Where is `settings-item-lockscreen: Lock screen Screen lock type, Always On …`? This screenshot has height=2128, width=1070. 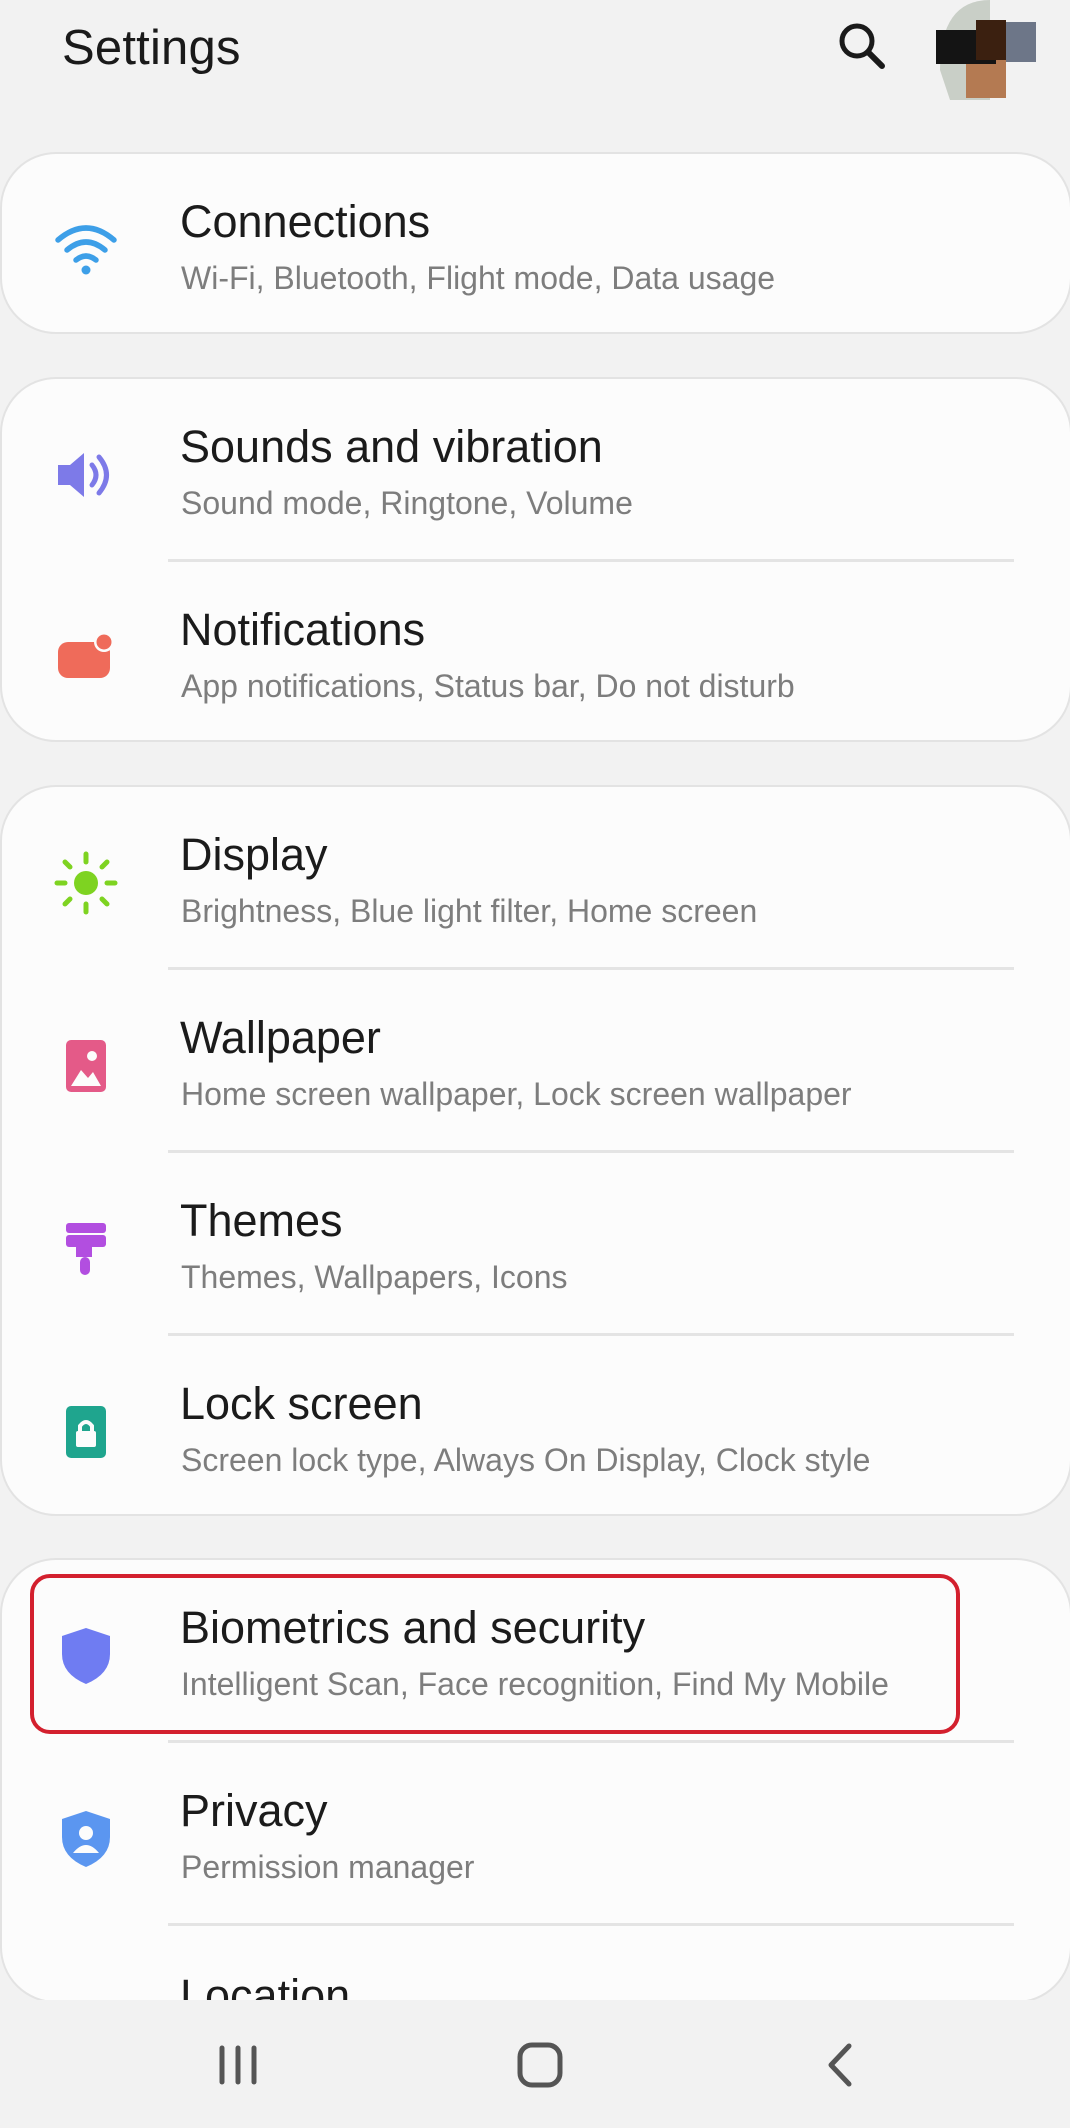
settings-item-lockscreen: Lock screen Screen lock type, Always On … is located at coordinates (536, 1425).